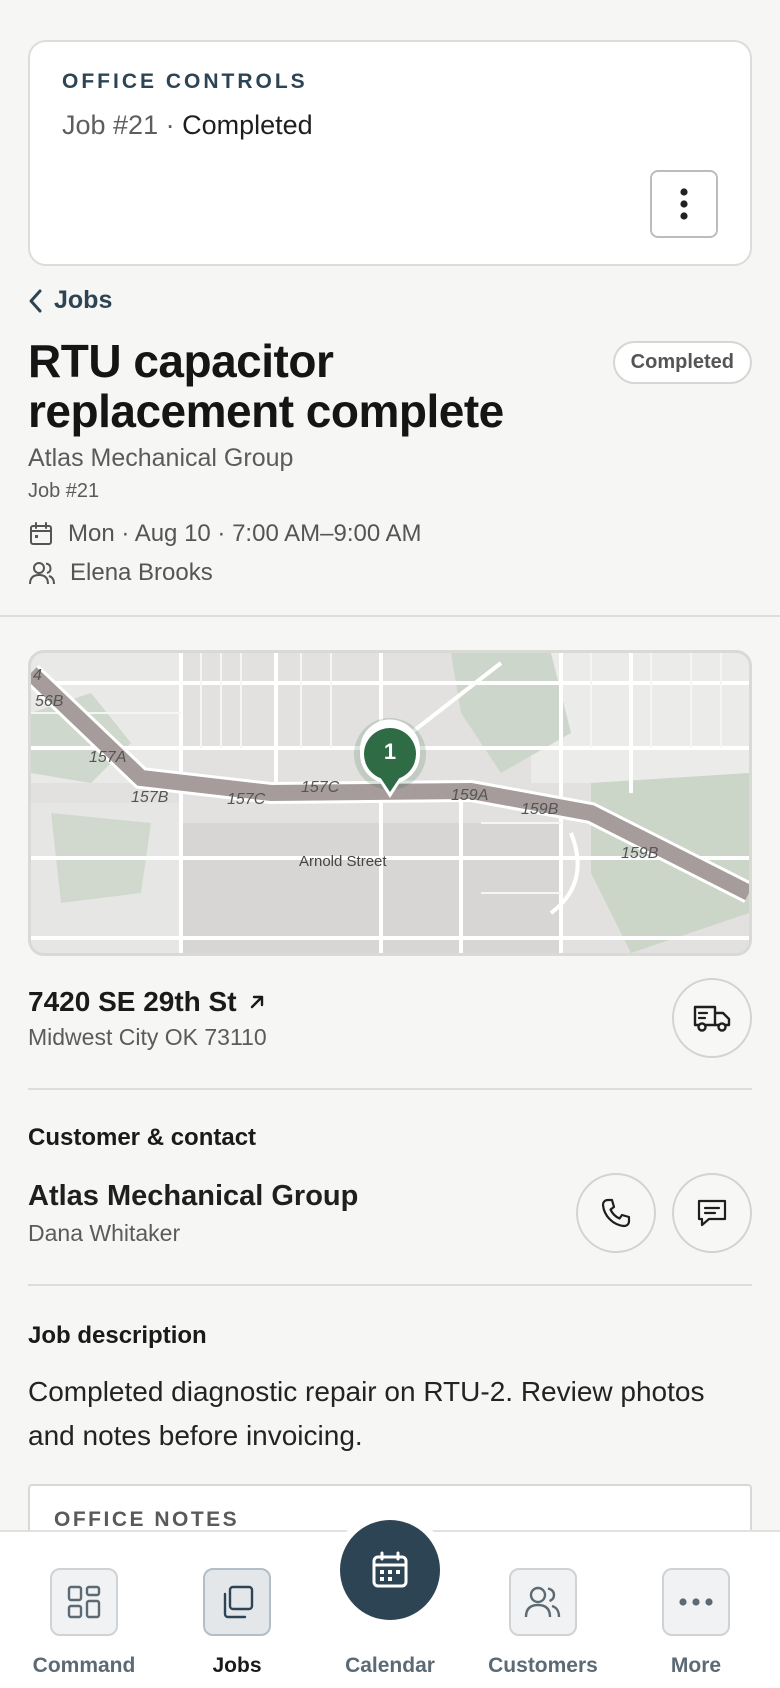  I want to click on back-to-jobs-link: Jobs, so click(70, 300).